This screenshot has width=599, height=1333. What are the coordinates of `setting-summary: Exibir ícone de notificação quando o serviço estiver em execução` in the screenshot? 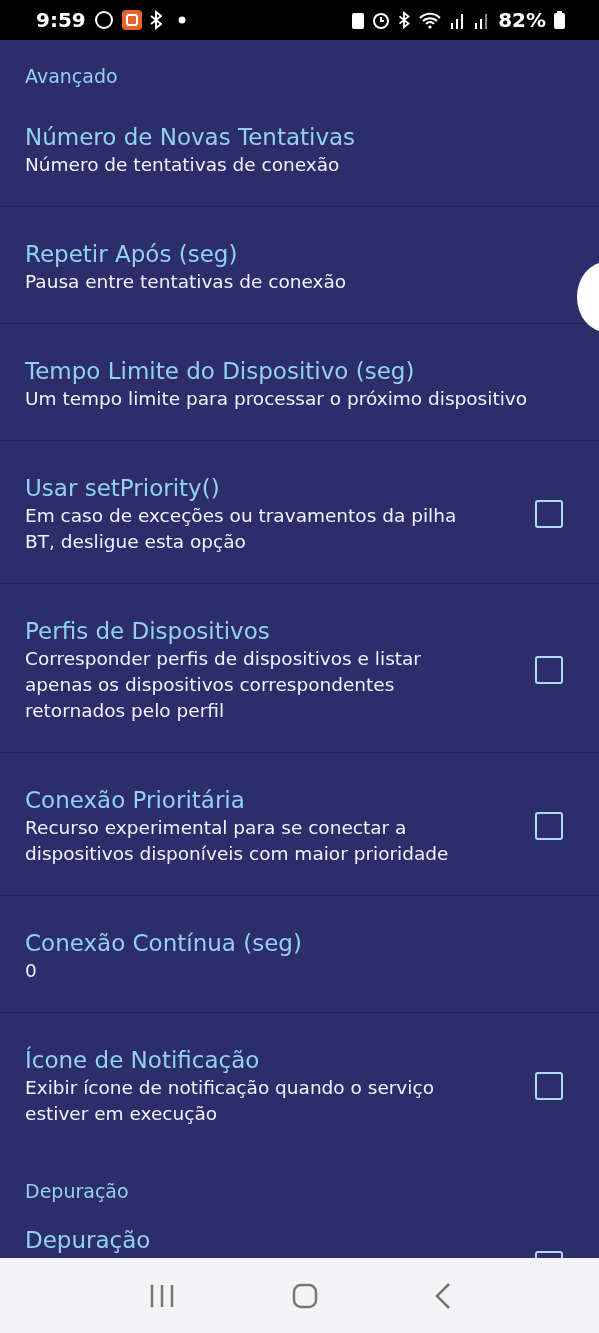 It's located at (230, 1101).